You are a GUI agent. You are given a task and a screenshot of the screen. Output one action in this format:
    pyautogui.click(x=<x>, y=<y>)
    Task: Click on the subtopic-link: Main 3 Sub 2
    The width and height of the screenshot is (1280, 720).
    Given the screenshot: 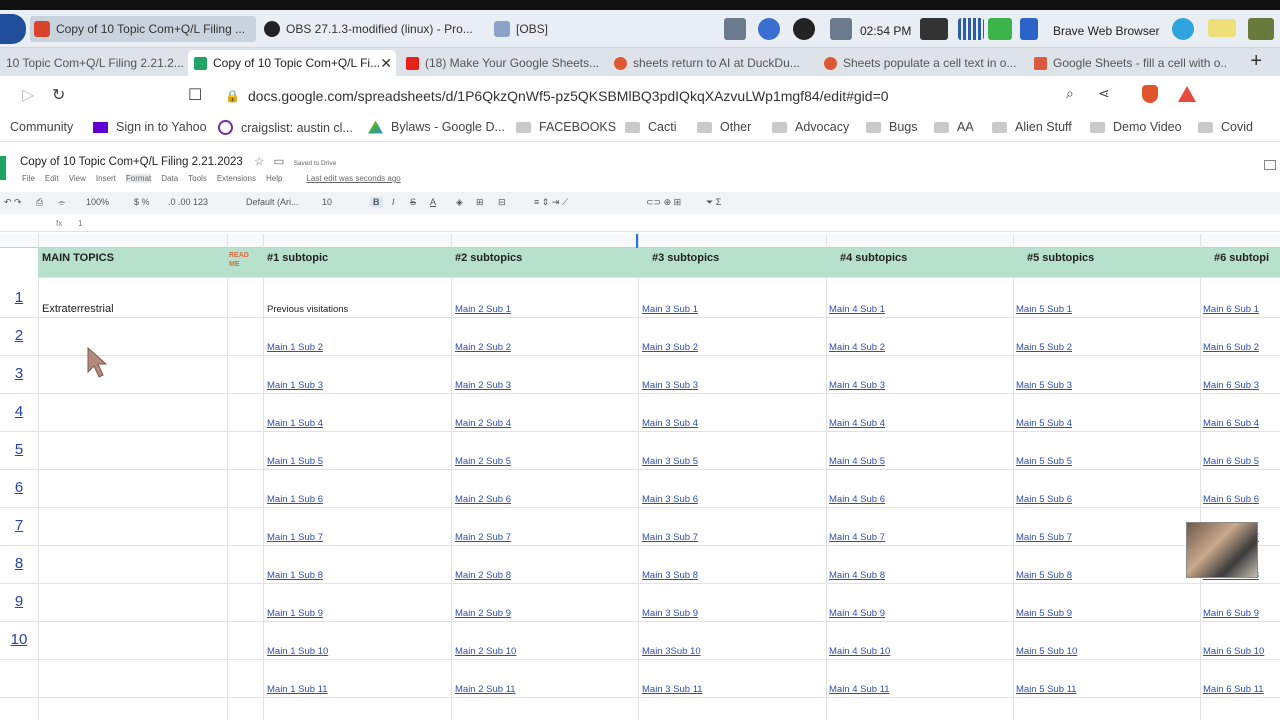 What is the action you would take?
    pyautogui.click(x=732, y=347)
    